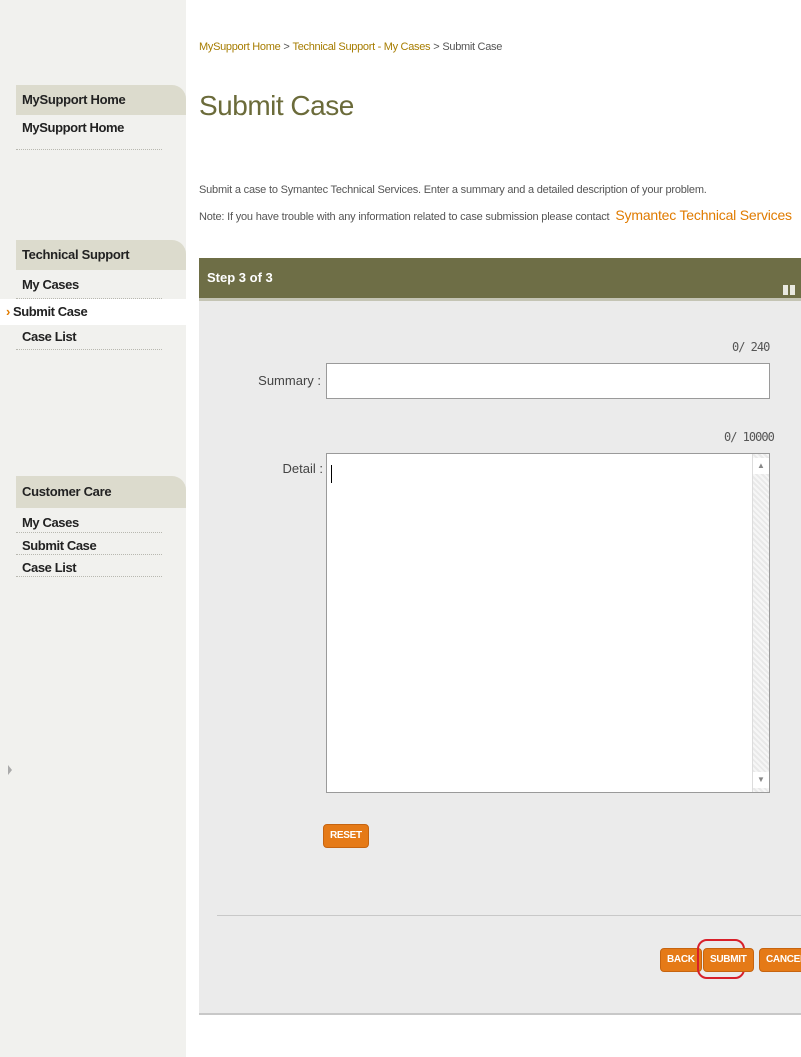  Describe the element at coordinates (240, 47) in the screenshot. I see `breadcrumb-link-mysupport-home: MySupport Home` at that location.